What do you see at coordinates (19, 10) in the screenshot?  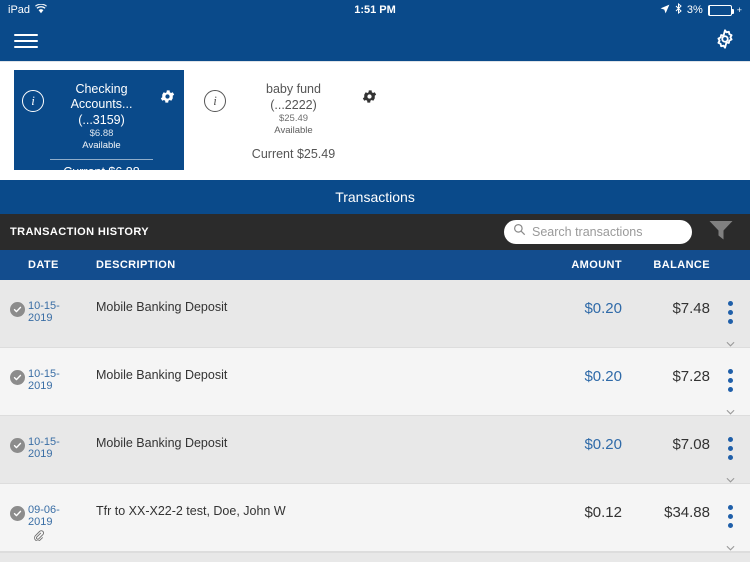 I see `carrier-label: iPad` at bounding box center [19, 10].